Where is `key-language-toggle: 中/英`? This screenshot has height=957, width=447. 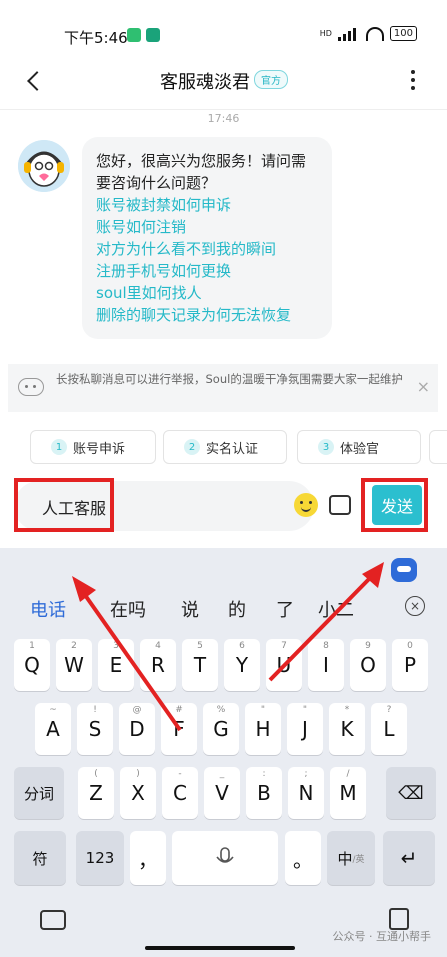
key-language-toggle: 中/英 is located at coordinates (351, 858).